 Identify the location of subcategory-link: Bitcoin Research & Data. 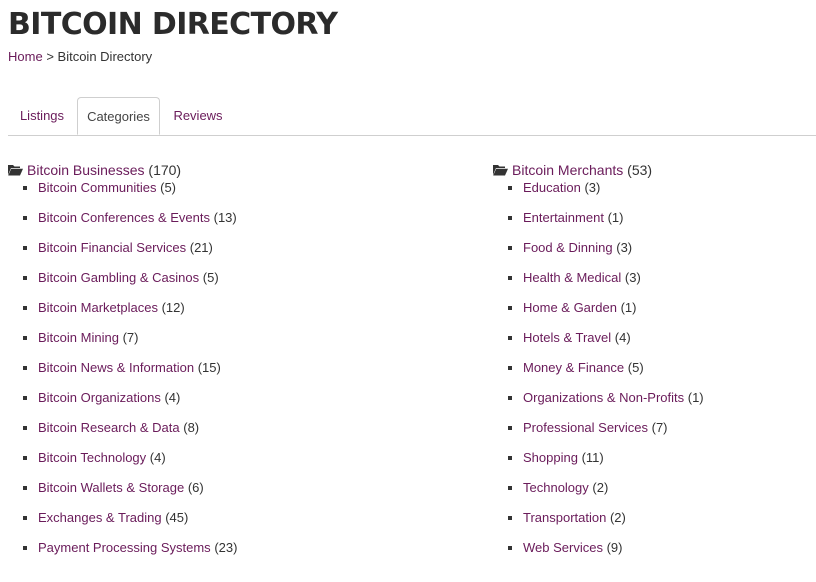
(109, 427).